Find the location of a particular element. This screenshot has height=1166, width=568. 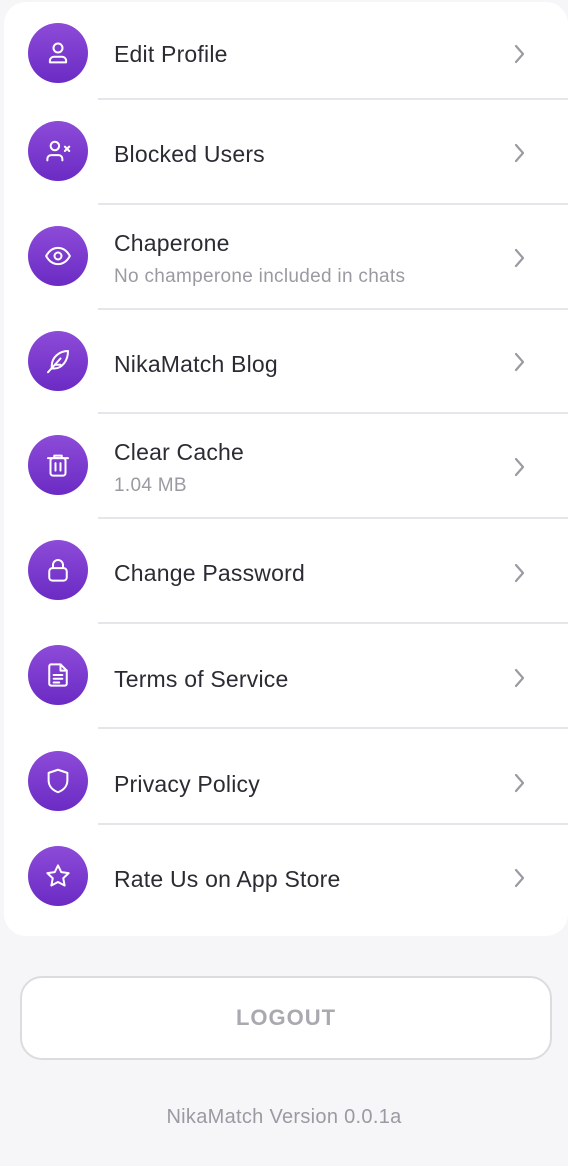

menu-item-terms: Terms of Service is located at coordinates (286, 676).